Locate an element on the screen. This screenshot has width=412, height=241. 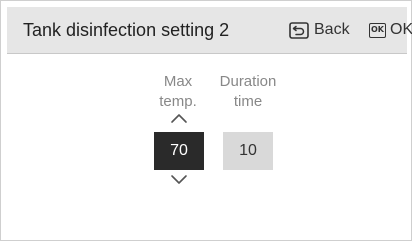
ok-button: OK OK is located at coordinates (390, 30).